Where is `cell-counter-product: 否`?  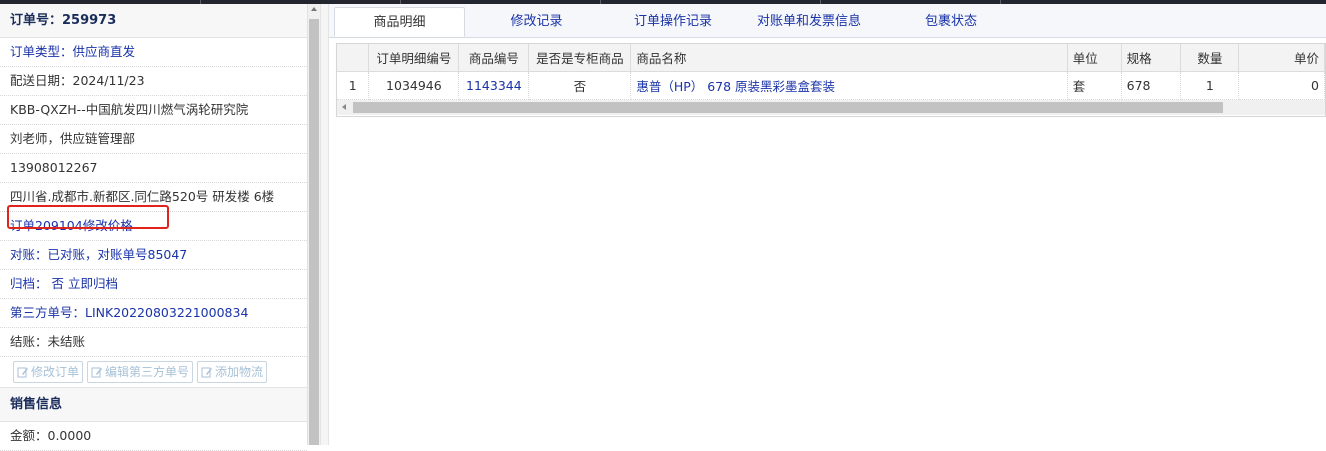
cell-counter-product: 否 is located at coordinates (580, 85).